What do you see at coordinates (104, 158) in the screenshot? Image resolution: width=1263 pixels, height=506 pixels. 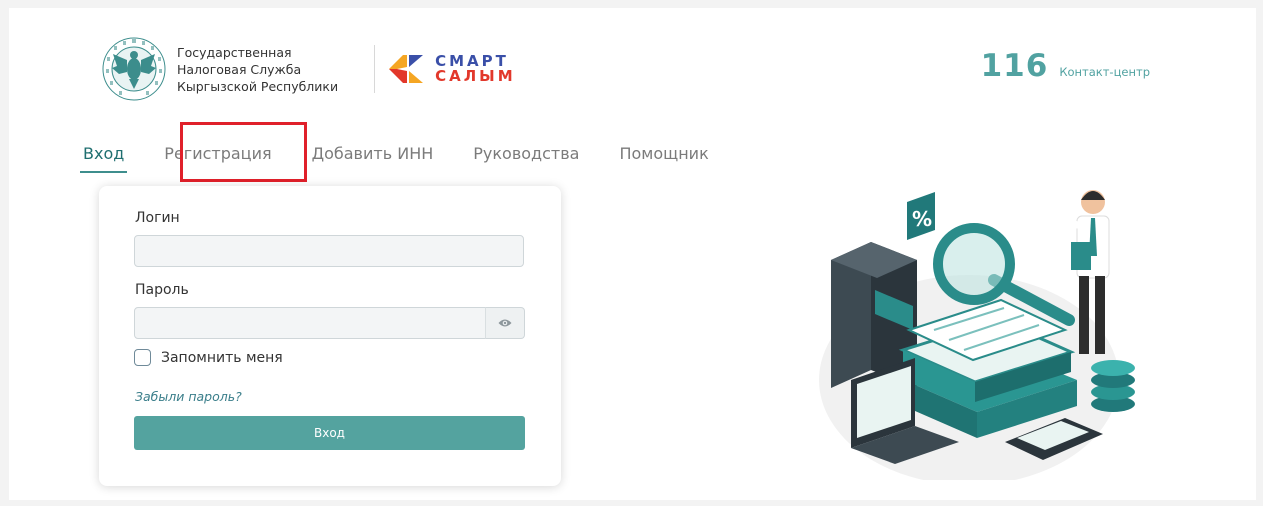 I see `tab-login: Вход` at bounding box center [104, 158].